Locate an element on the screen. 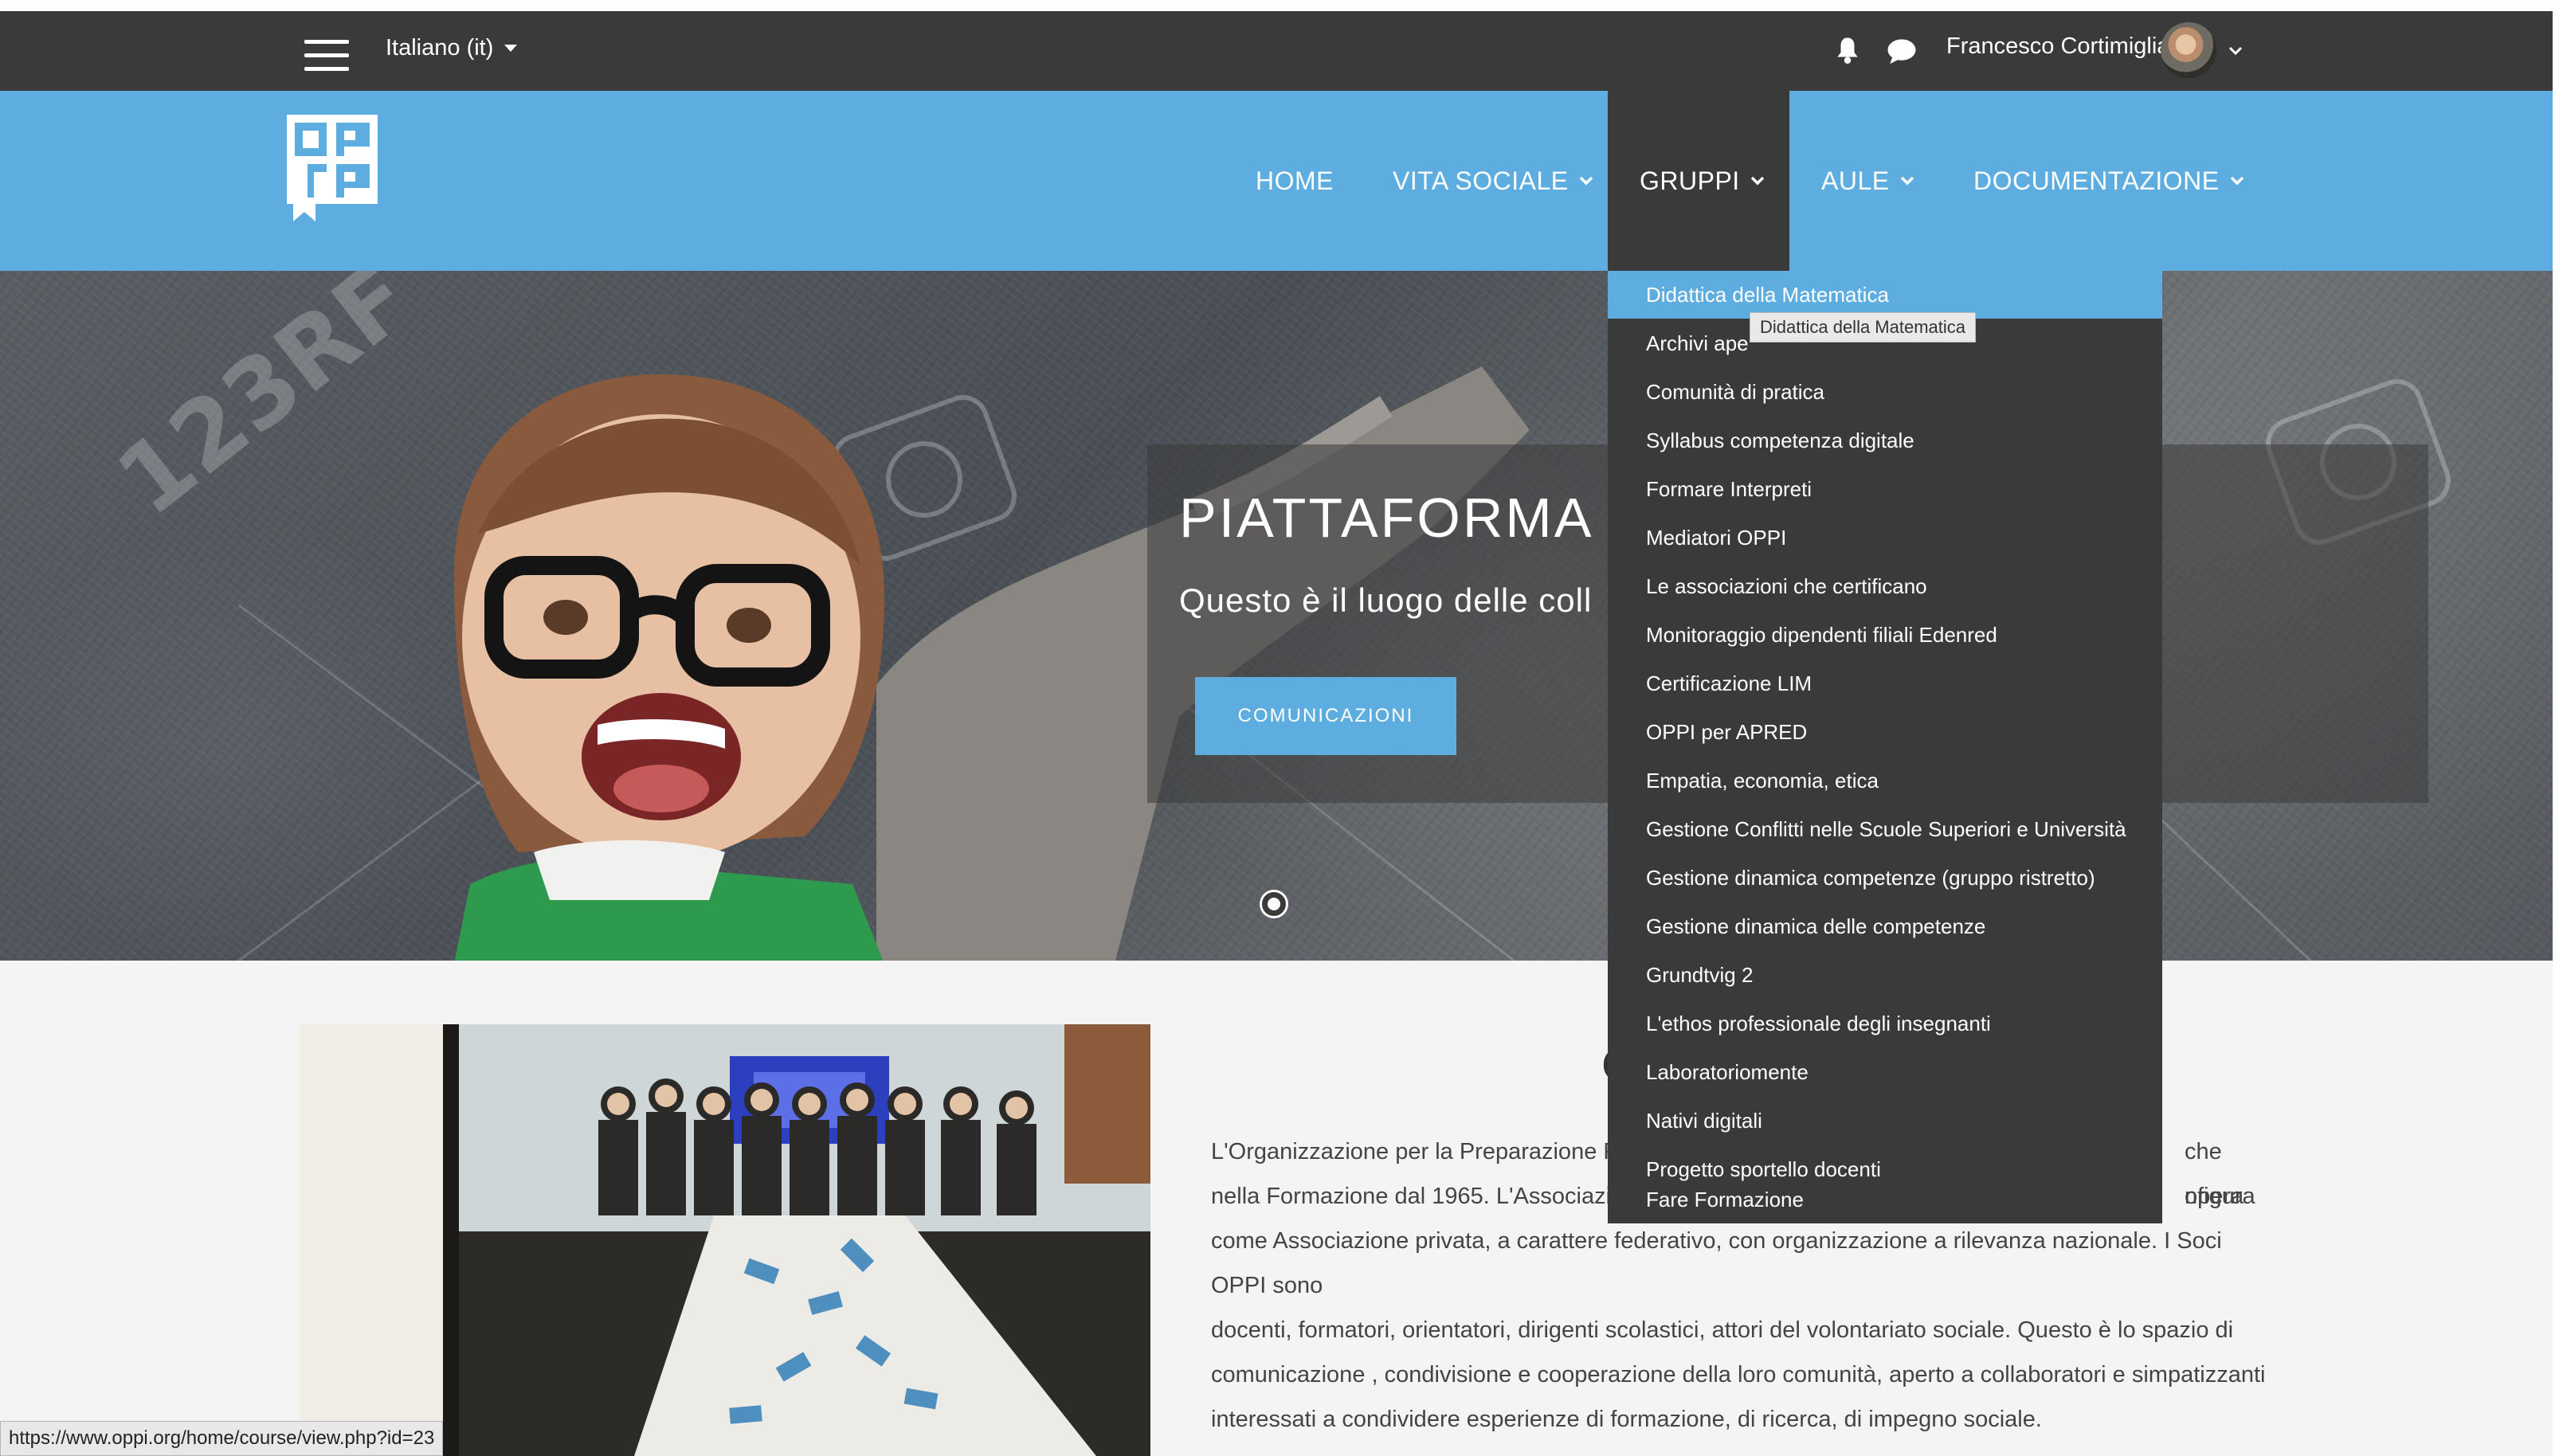  dropdown-item: Monitoraggio dipendenti filiali Edenred is located at coordinates (1885, 635).